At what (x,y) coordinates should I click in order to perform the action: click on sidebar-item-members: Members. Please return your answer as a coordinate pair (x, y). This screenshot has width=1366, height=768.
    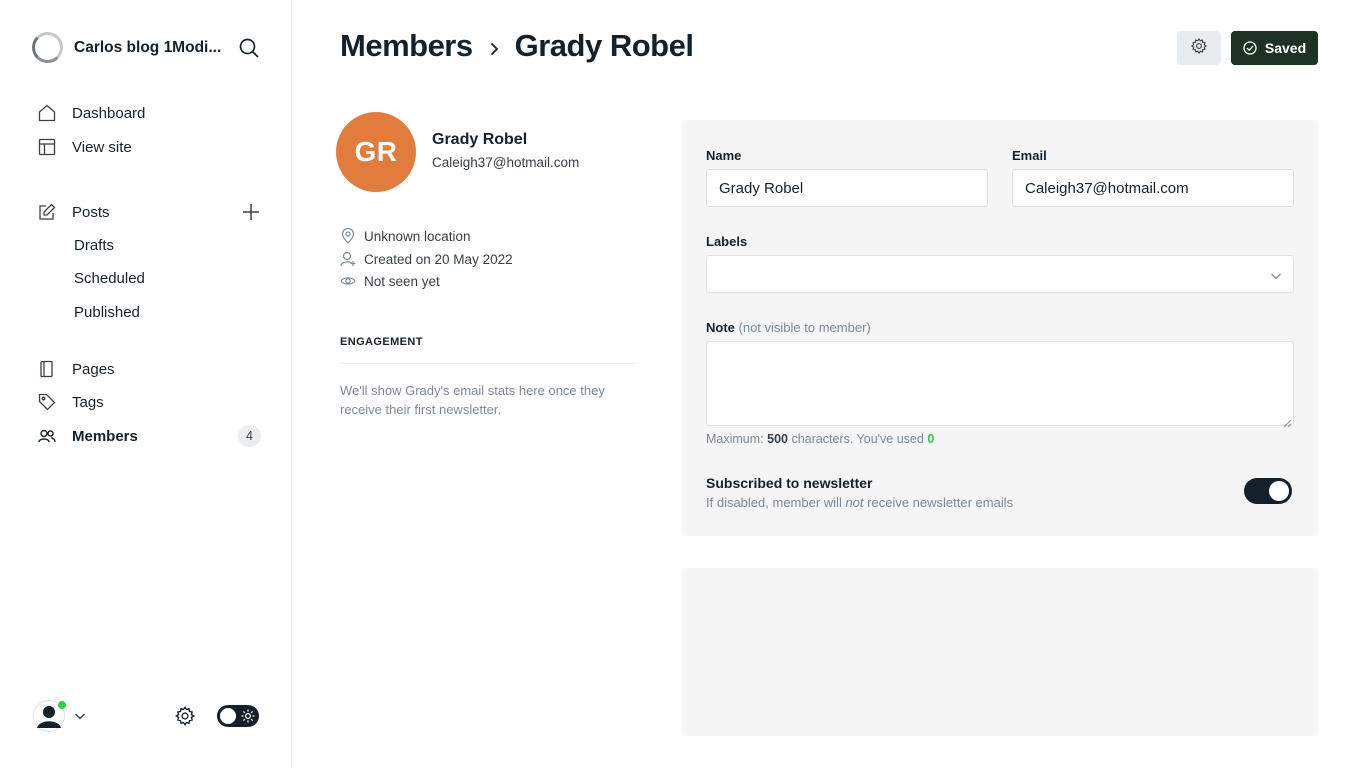
    Looking at the image, I should click on (88, 436).